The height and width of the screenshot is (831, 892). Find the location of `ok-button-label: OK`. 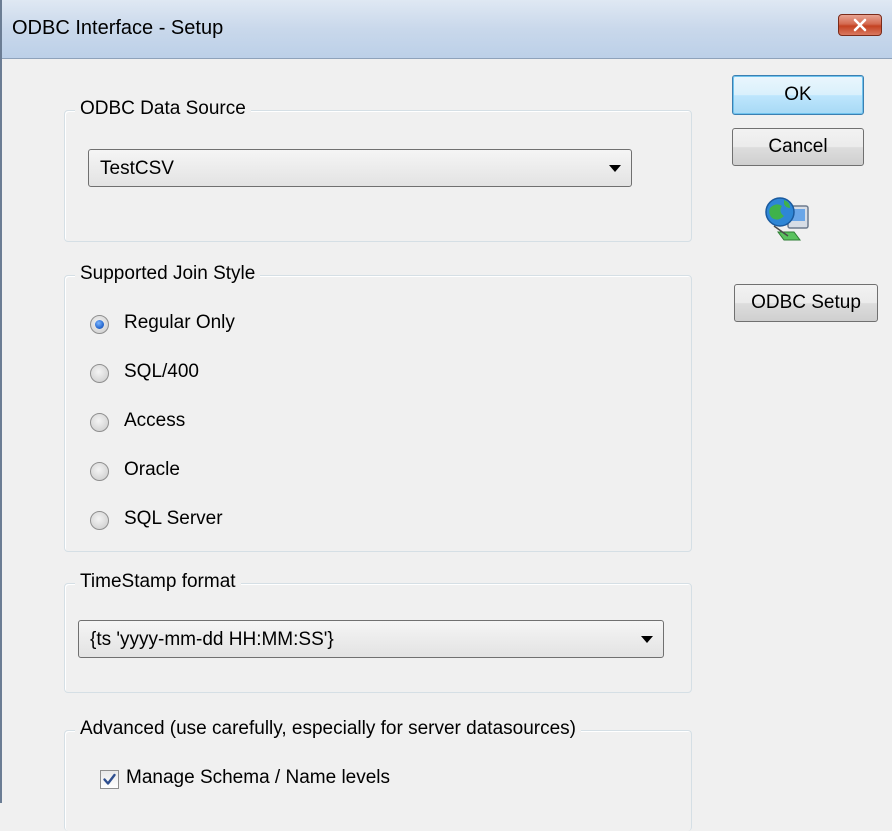

ok-button-label: OK is located at coordinates (798, 94).